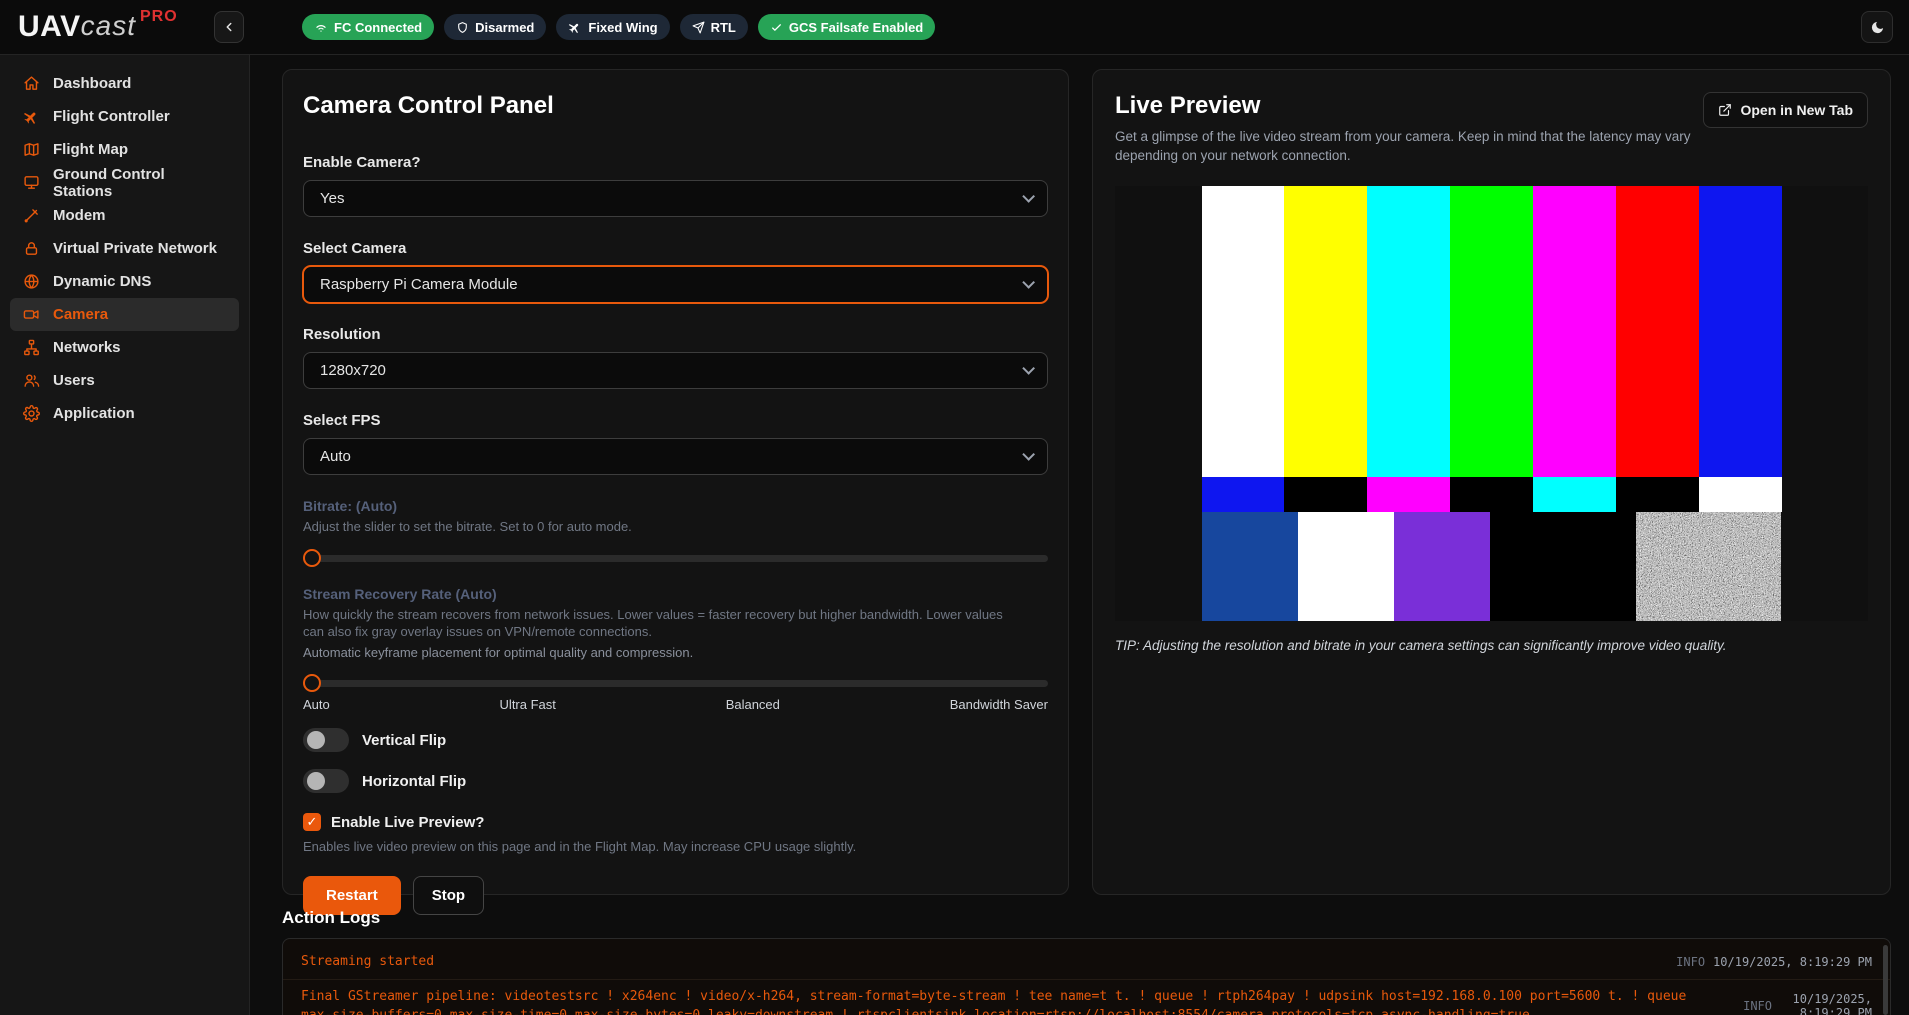 Image resolution: width=1909 pixels, height=1015 pixels. Describe the element at coordinates (31, 149) in the screenshot. I see `map-icon` at that location.